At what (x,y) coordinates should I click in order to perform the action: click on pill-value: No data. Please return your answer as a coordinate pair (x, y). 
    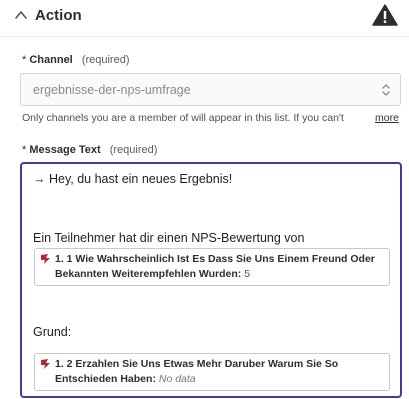
    Looking at the image, I should click on (177, 379).